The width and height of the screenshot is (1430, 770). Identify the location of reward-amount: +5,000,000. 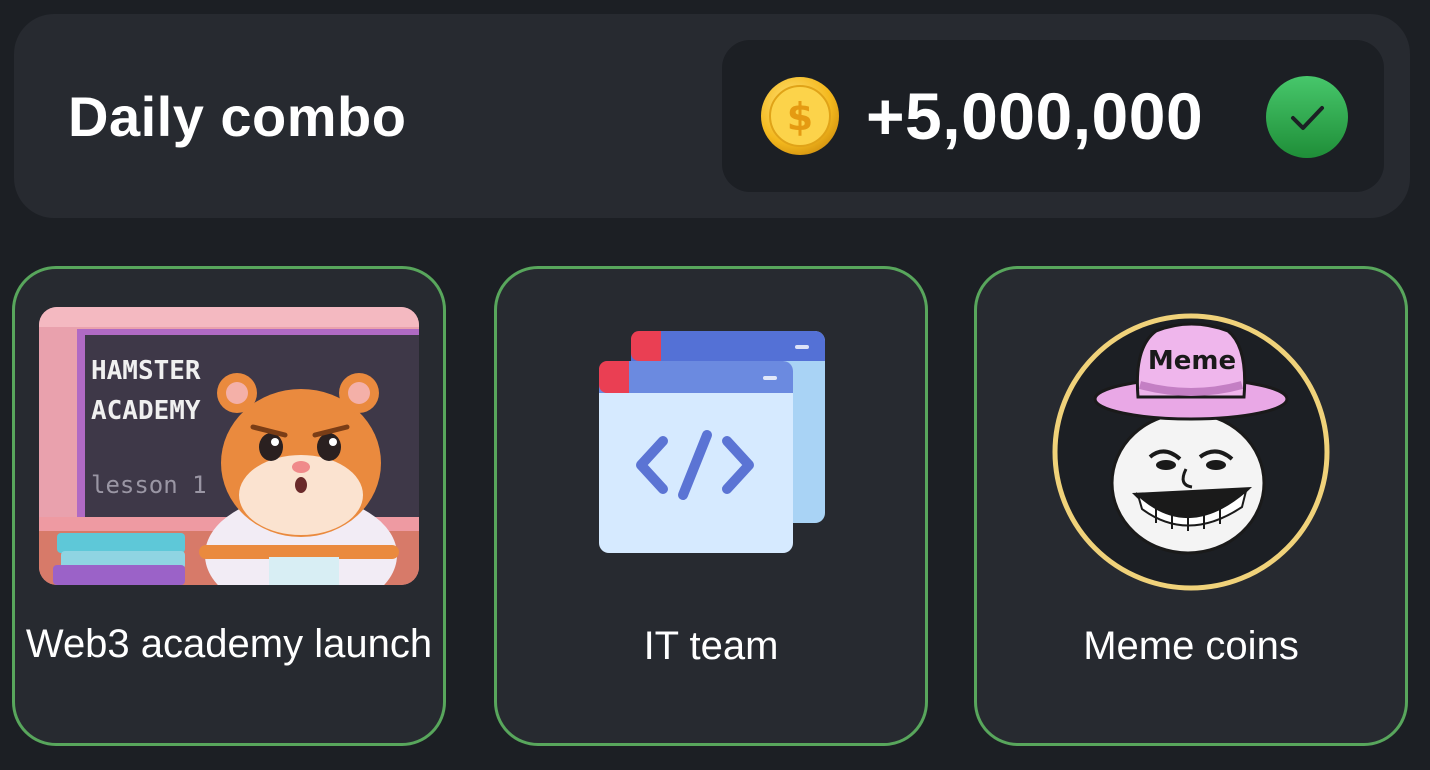
(1035, 116).